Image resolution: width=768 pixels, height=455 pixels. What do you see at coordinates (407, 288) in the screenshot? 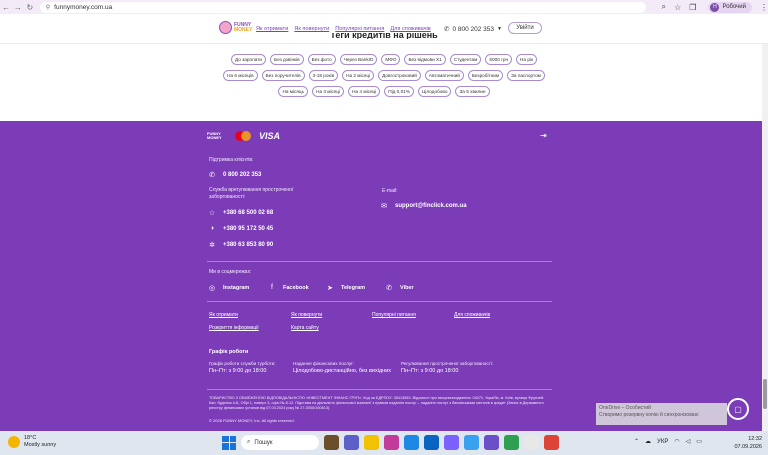
I see `social-viber-label: Viber` at bounding box center [407, 288].